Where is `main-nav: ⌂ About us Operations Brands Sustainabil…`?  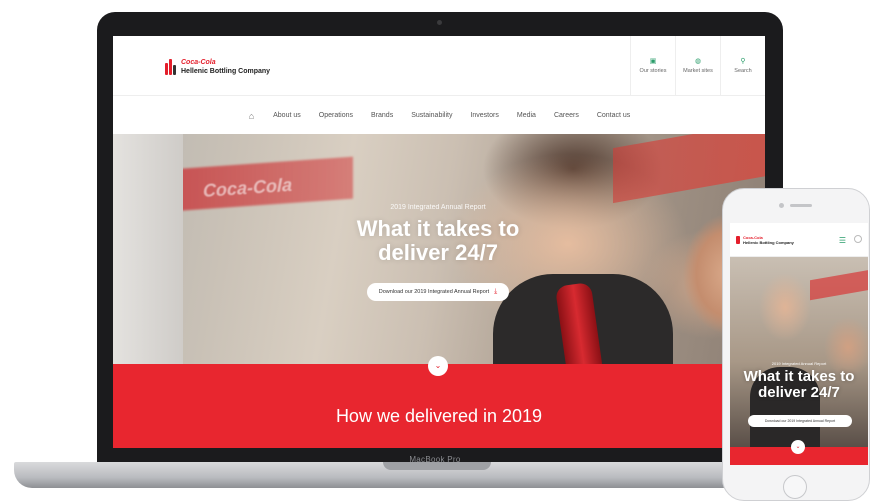
main-nav: ⌂ About us Operations Brands Sustainabil… is located at coordinates (439, 115).